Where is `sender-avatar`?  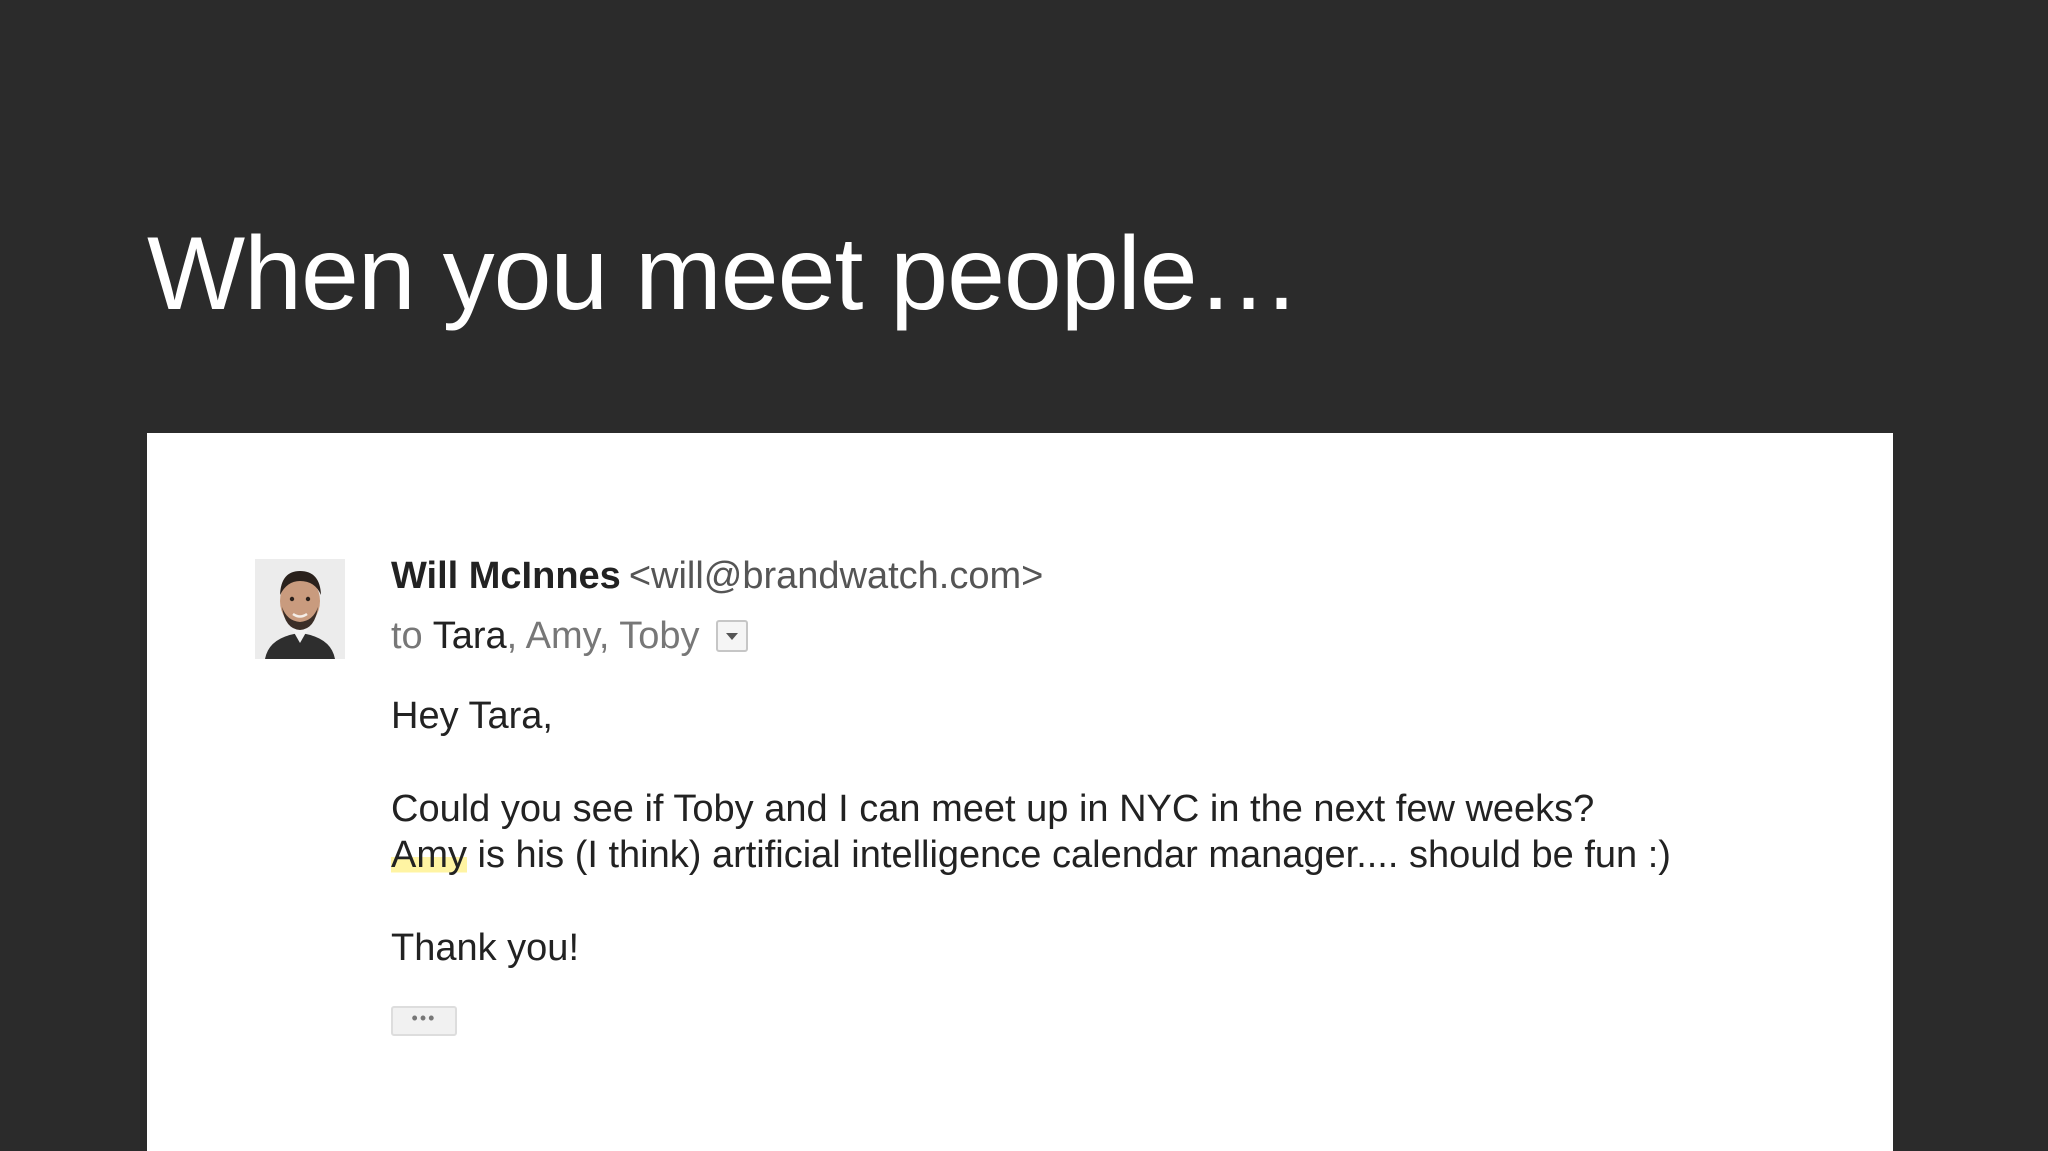 sender-avatar is located at coordinates (300, 609).